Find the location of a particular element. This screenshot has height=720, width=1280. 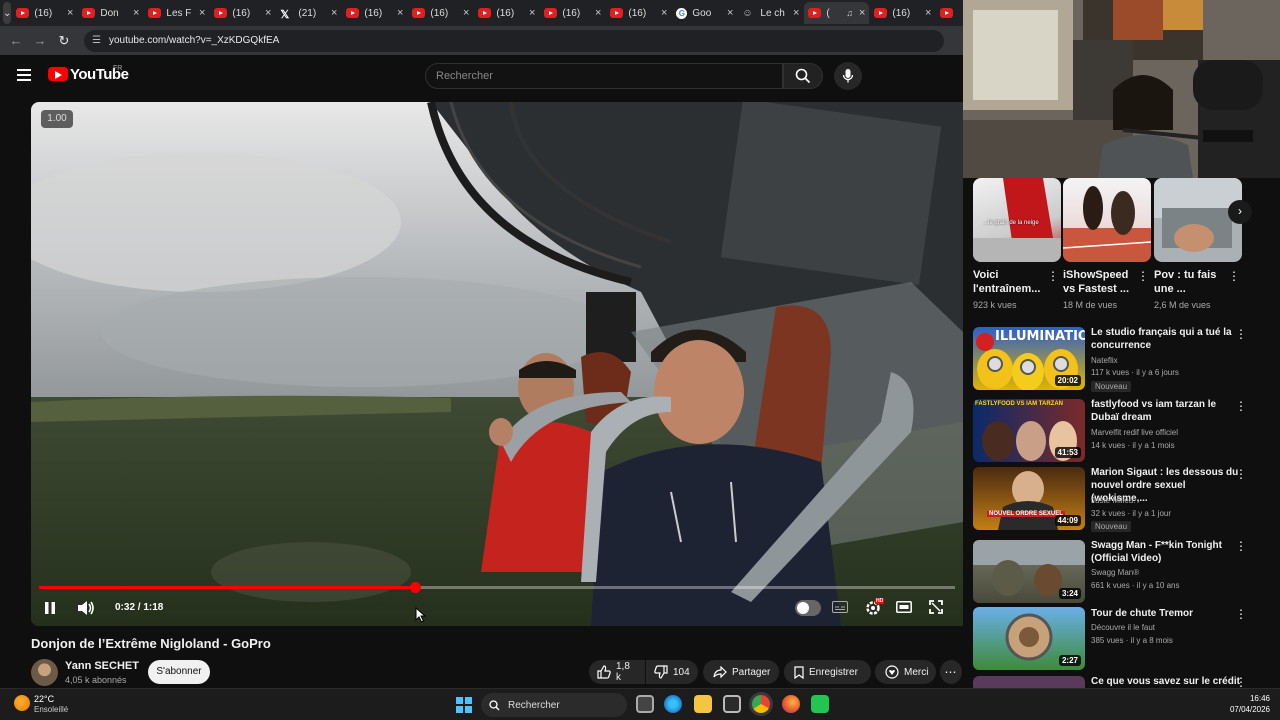

video-1-menu-icon: ⋮ is located at coordinates (1241, 334).